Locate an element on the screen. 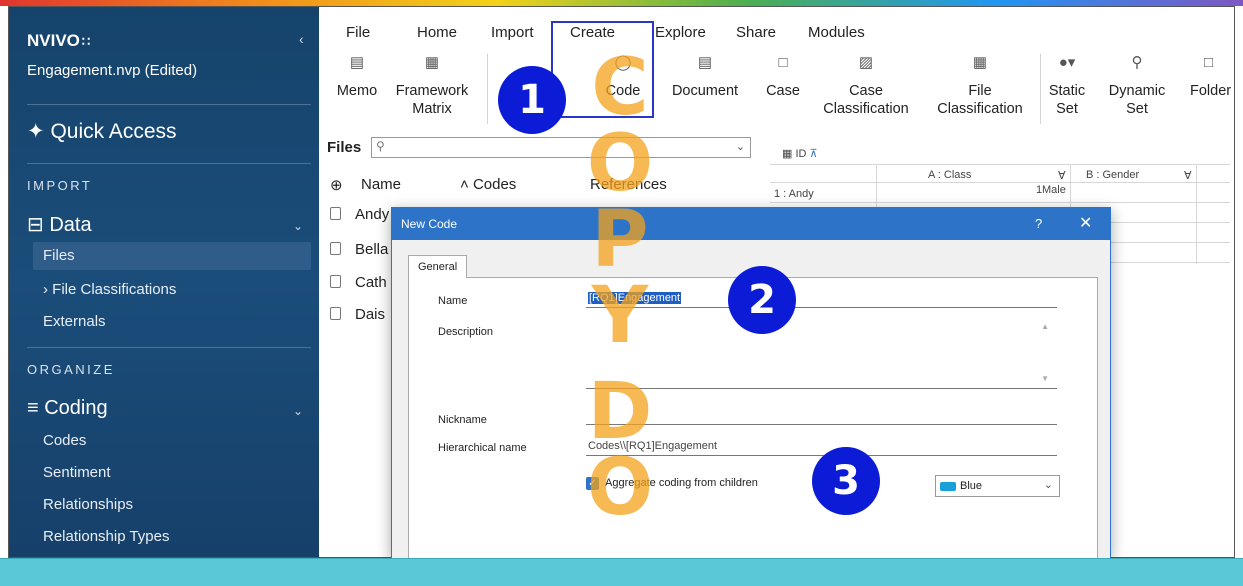  aggregate-checkbox: ✓ is located at coordinates (592, 483).